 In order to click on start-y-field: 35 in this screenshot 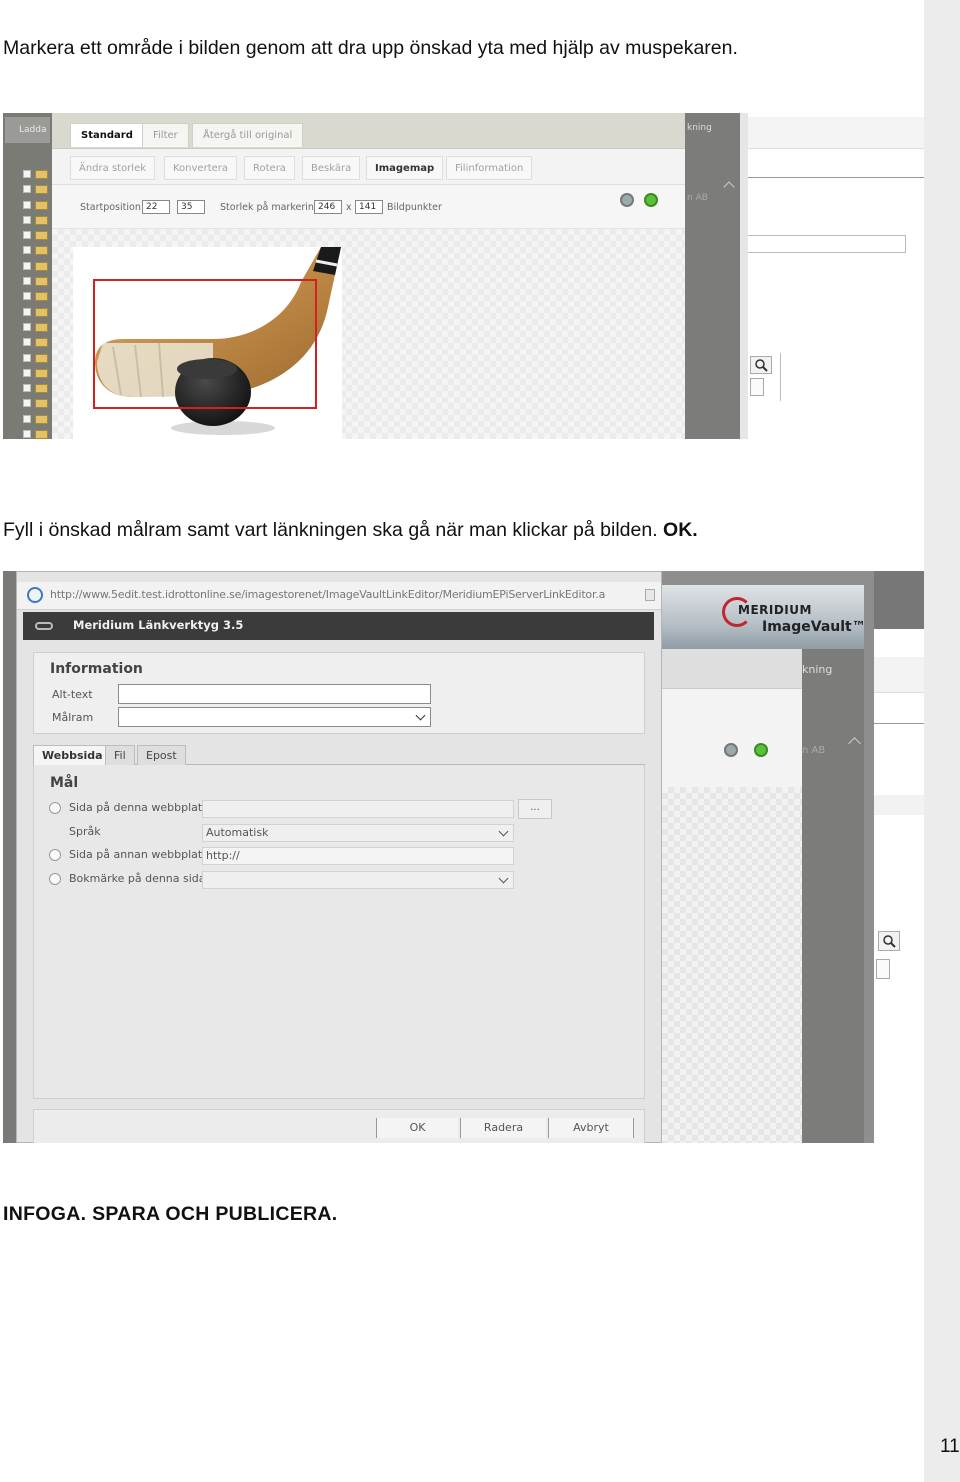, I will do `click(191, 207)`.